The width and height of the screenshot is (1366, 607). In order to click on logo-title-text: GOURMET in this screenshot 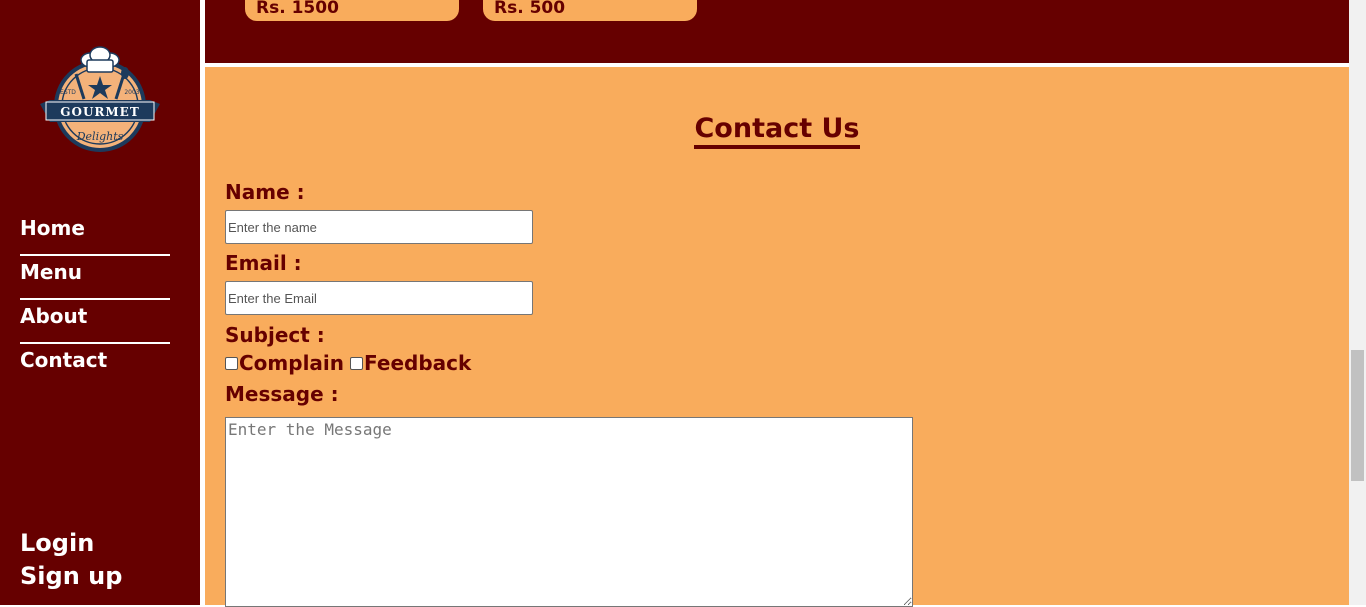, I will do `click(100, 112)`.